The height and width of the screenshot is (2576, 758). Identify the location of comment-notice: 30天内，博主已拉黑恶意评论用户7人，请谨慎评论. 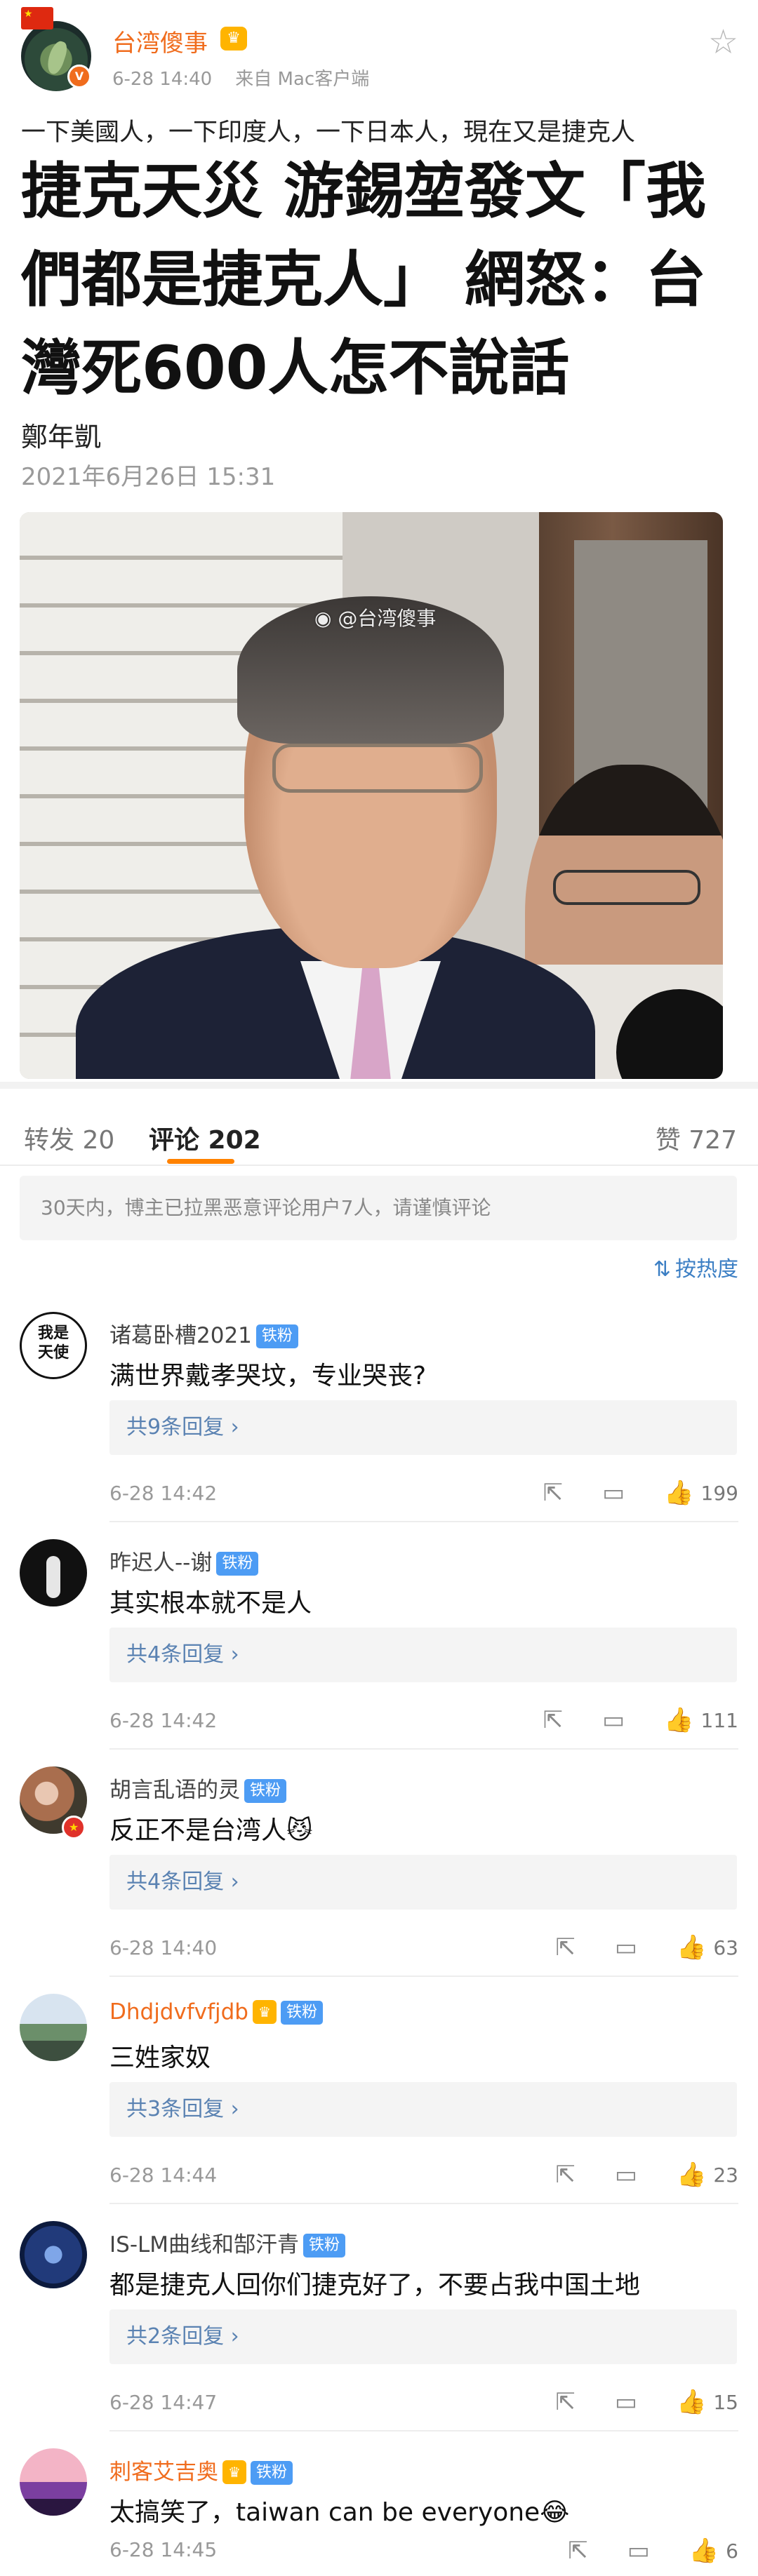
(379, 1208).